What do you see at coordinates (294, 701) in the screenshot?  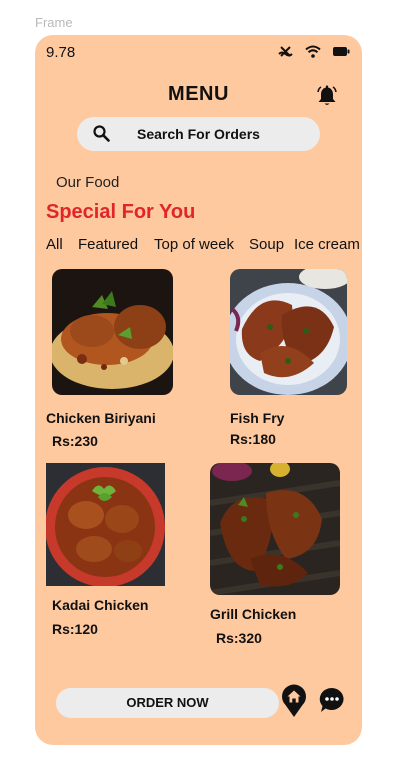 I see `home-pin-icon` at bounding box center [294, 701].